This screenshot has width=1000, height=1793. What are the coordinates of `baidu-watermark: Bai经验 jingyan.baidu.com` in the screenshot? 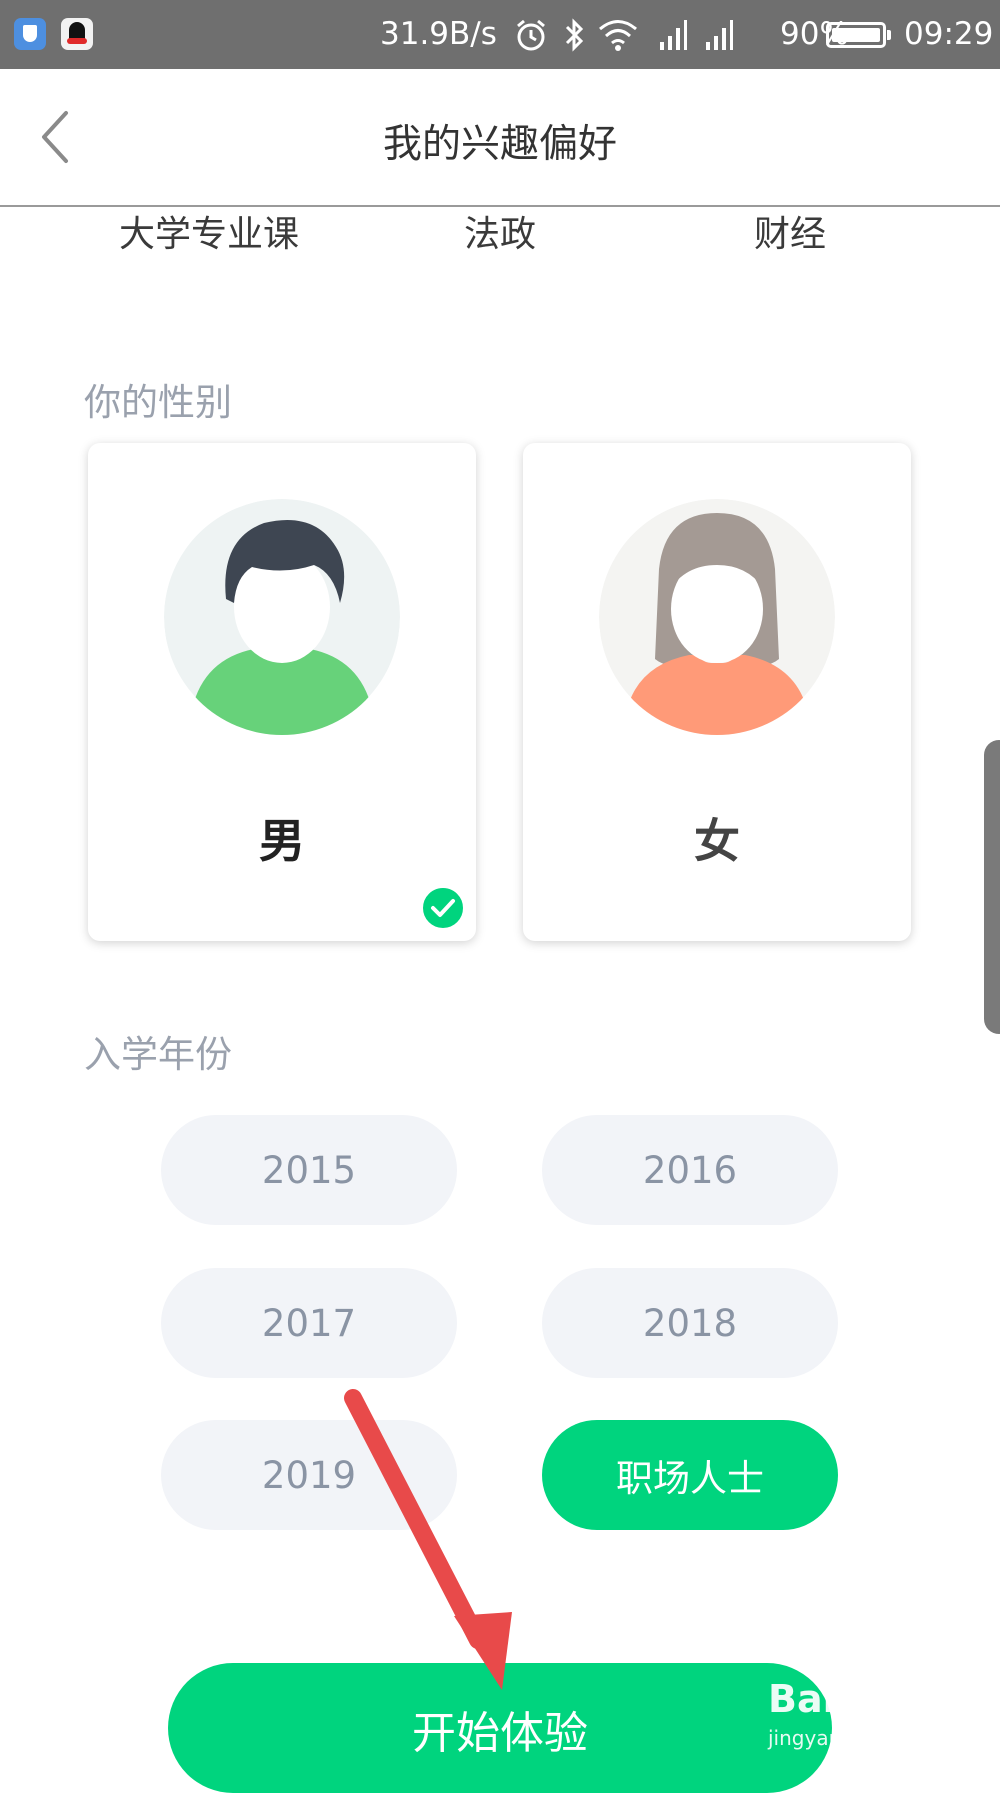 It's located at (859, 1713).